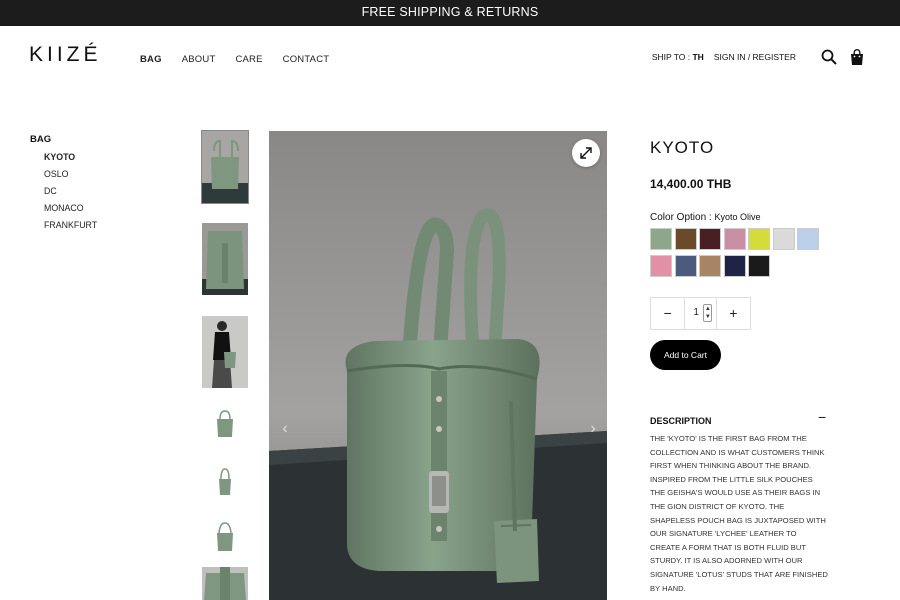 This screenshot has height=600, width=900. Describe the element at coordinates (685, 355) in the screenshot. I see `add-to-cart-button: Add to Cart` at that location.